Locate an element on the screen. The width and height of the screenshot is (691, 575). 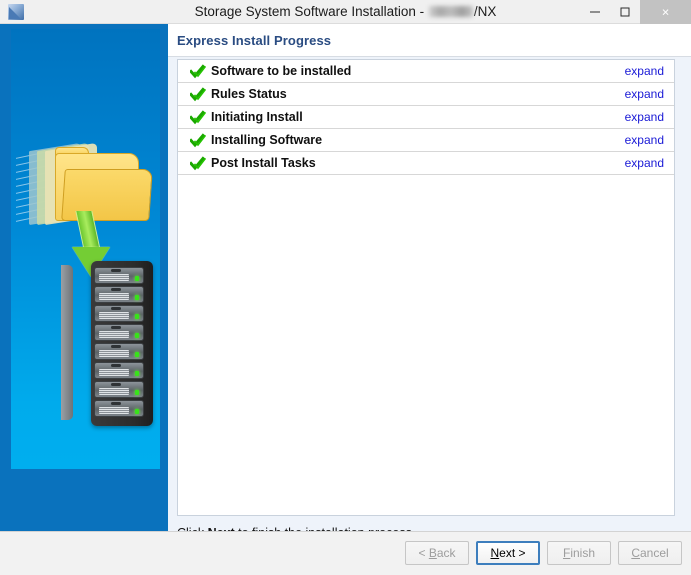
list-item: Rules Status expand is located at coordinates (426, 94).